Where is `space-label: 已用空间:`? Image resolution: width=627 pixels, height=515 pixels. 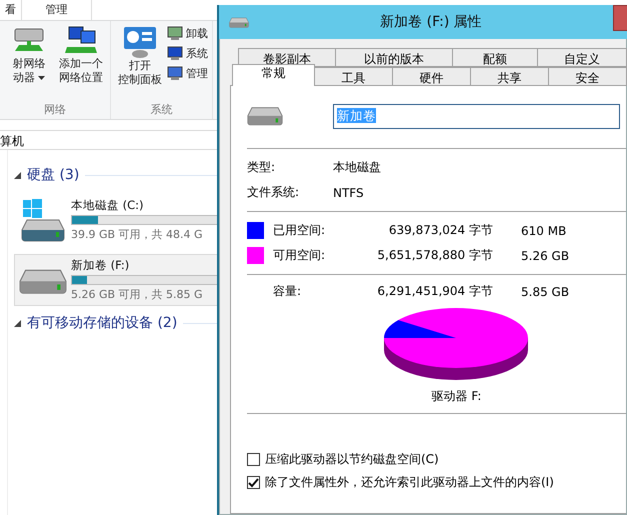 space-label: 已用空间: is located at coordinates (299, 230).